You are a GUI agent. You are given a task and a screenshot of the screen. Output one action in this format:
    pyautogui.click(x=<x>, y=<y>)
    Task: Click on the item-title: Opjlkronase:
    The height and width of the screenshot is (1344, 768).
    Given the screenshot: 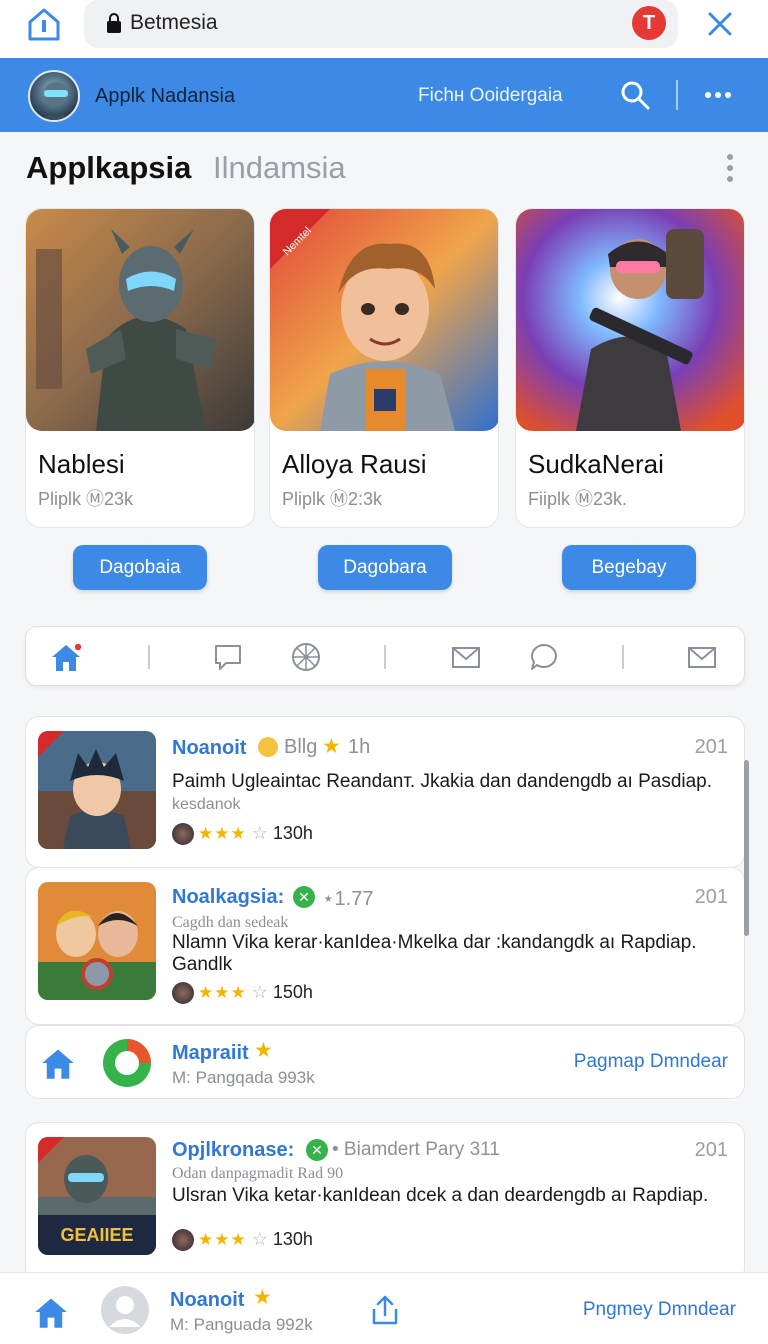 What is the action you would take?
    pyautogui.click(x=233, y=1150)
    